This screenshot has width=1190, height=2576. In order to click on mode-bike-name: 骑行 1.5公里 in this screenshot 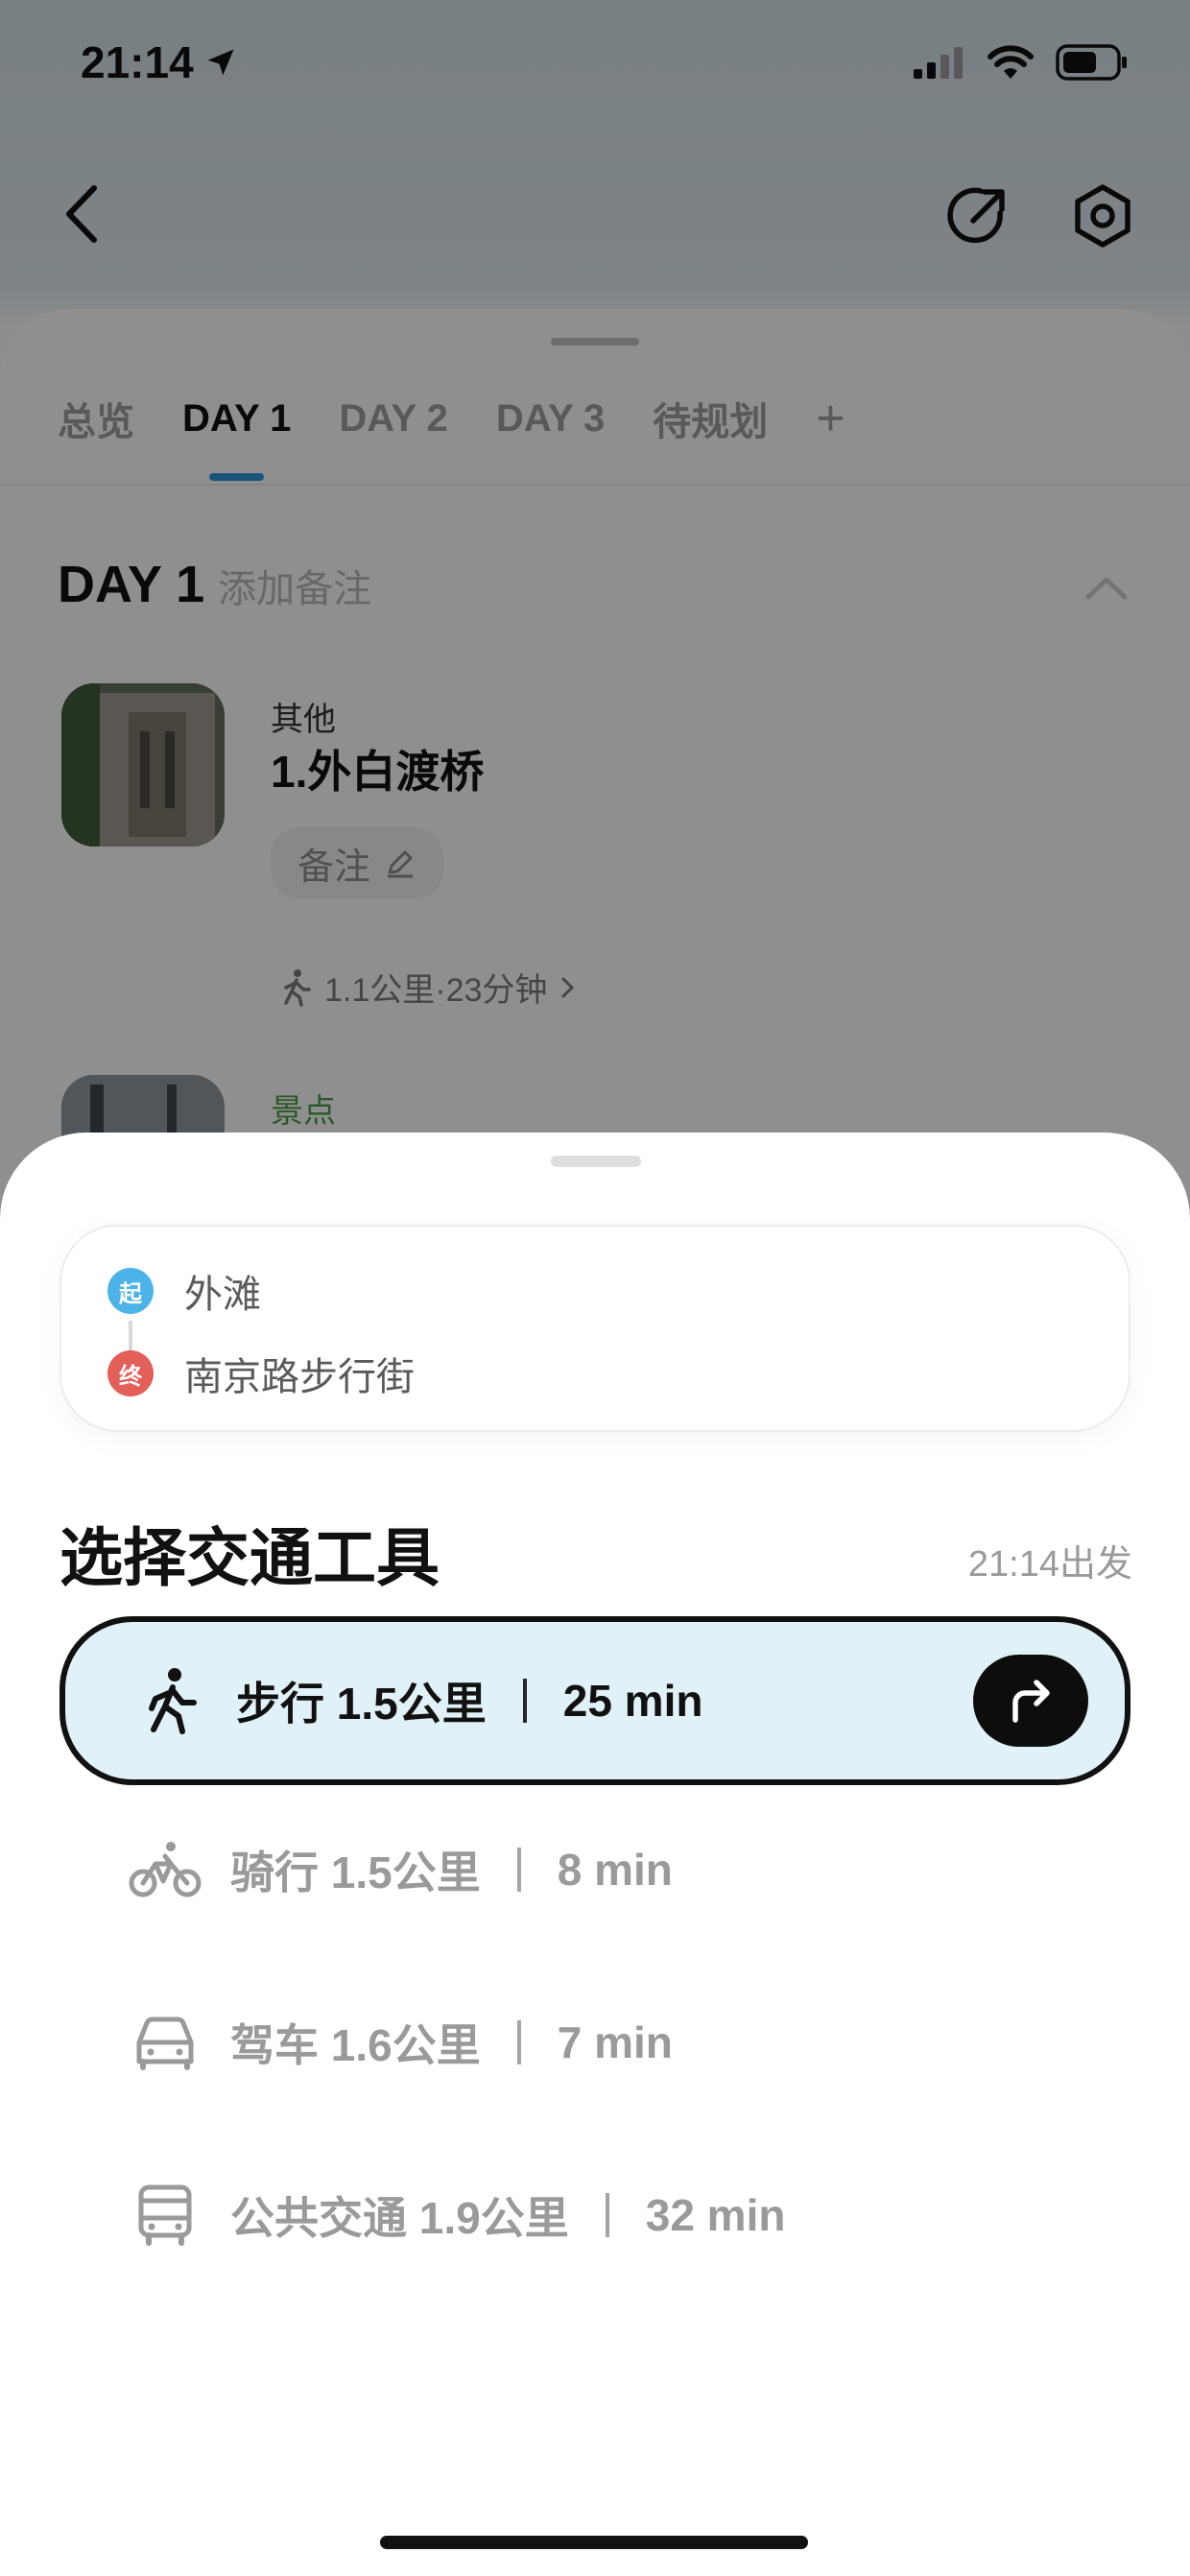, I will do `click(356, 1872)`.